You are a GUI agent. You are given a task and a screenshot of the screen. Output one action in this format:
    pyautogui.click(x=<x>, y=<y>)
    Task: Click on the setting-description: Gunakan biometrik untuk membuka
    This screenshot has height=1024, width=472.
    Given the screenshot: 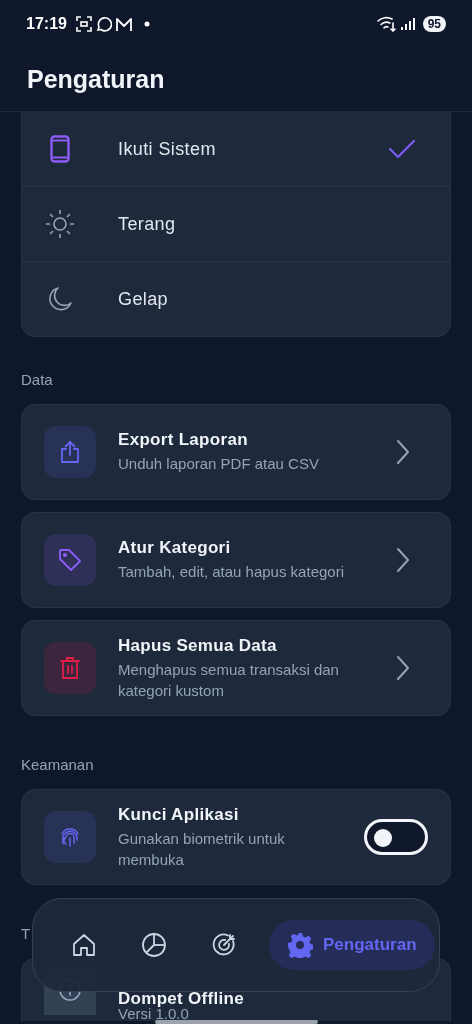 What is the action you would take?
    pyautogui.click(x=202, y=849)
    